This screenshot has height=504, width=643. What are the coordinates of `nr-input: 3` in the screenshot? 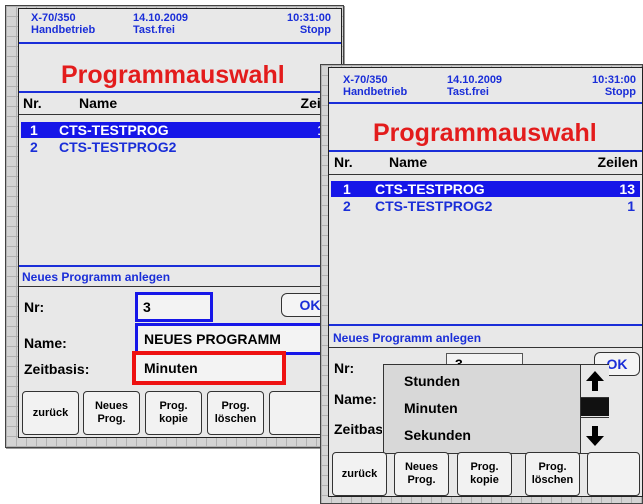 It's located at (174, 307).